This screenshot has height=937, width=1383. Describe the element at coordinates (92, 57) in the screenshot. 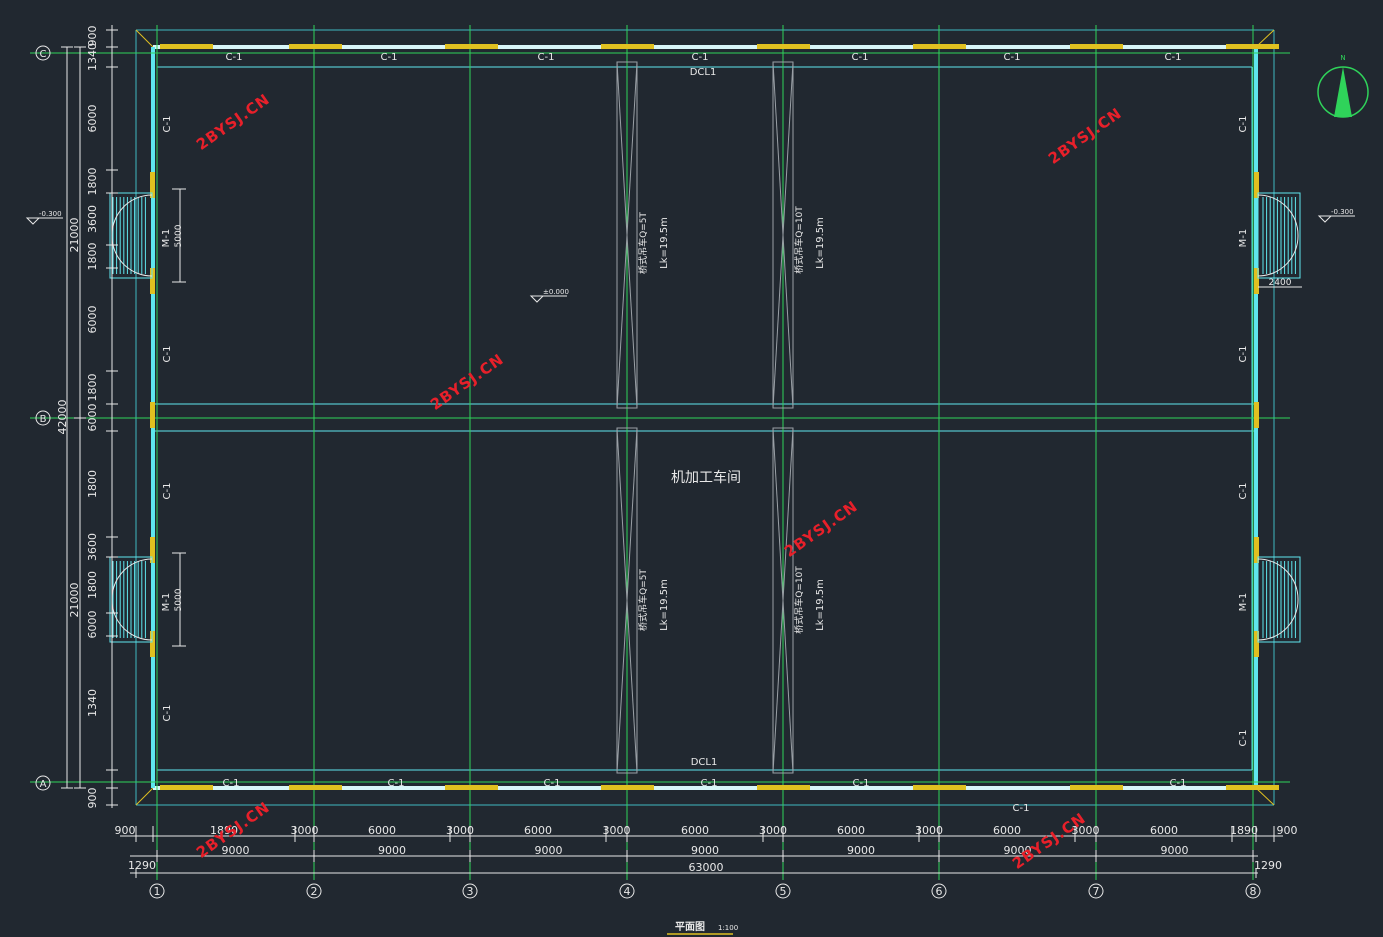

I see `dim-label: 1340` at that location.